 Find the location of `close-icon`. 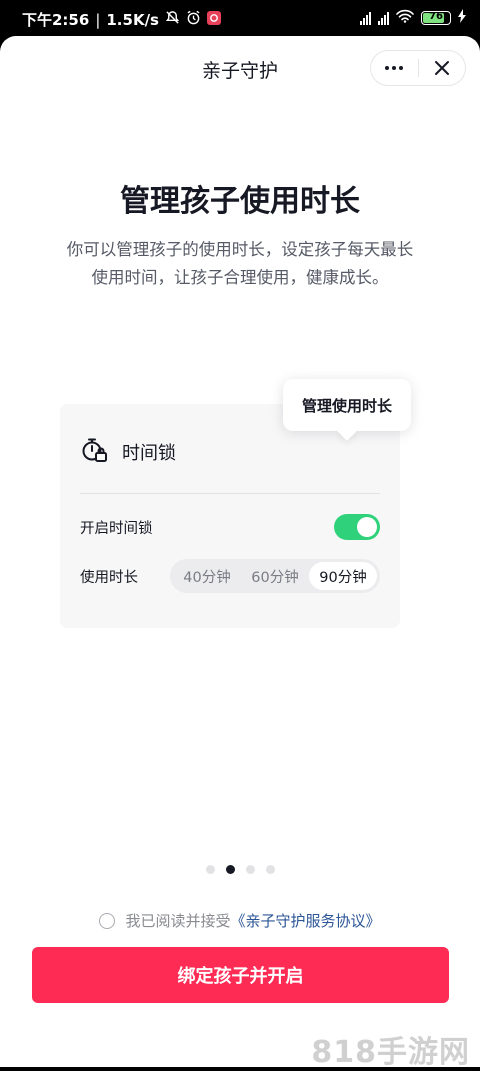

close-icon is located at coordinates (441, 68).